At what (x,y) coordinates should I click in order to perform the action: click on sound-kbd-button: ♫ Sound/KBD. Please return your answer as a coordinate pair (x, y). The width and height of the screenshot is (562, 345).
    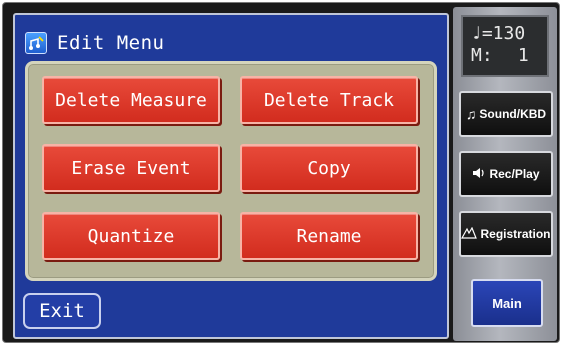
    Looking at the image, I should click on (506, 114).